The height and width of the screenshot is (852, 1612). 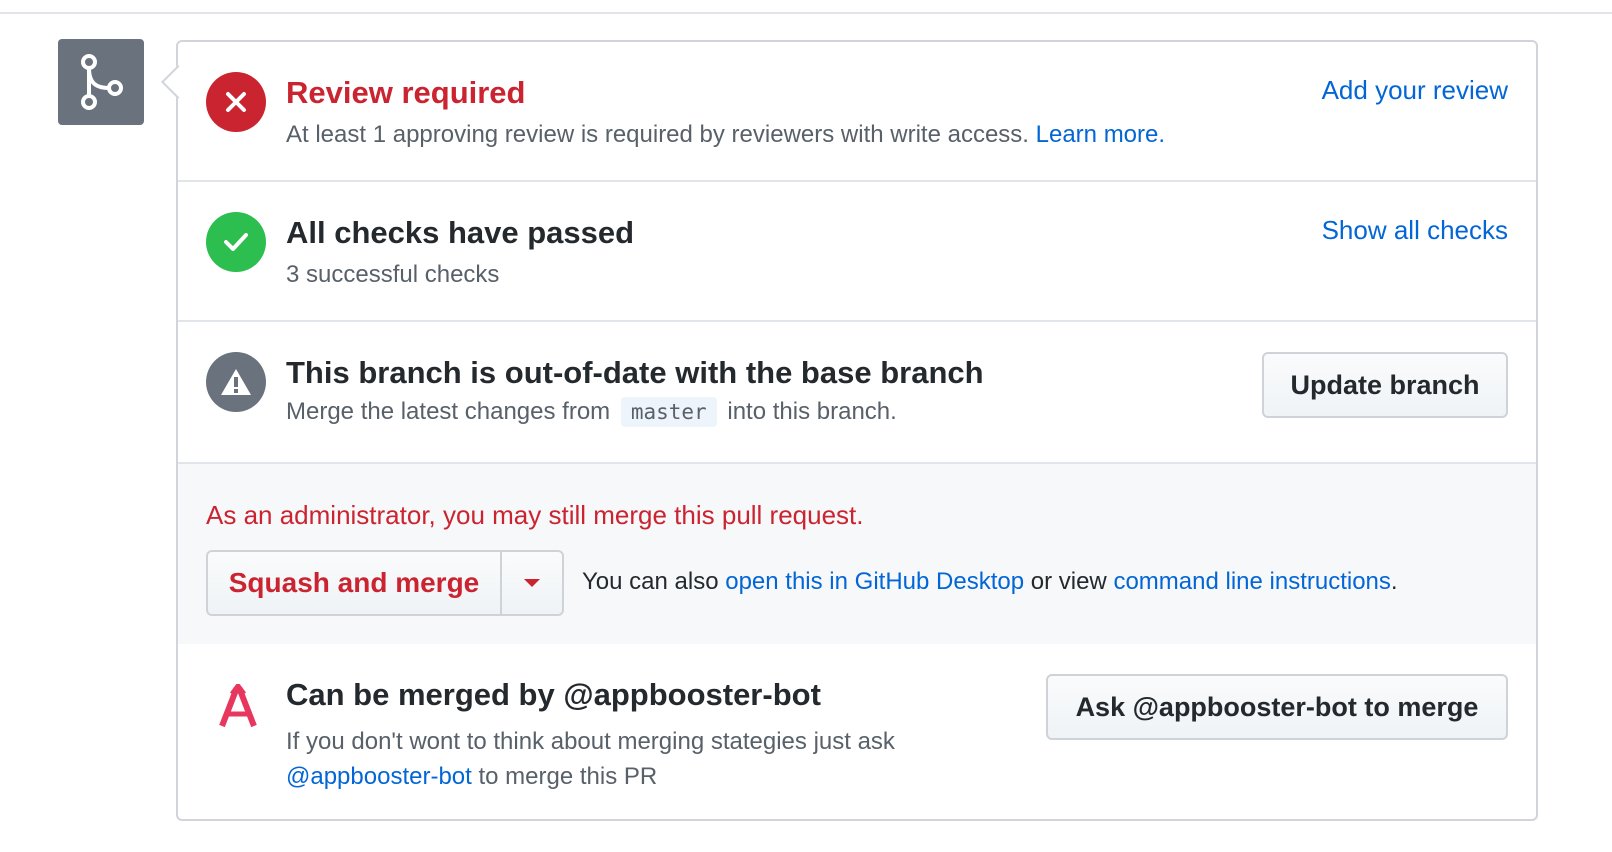 I want to click on git-merge-icon, so click(x=101, y=82).